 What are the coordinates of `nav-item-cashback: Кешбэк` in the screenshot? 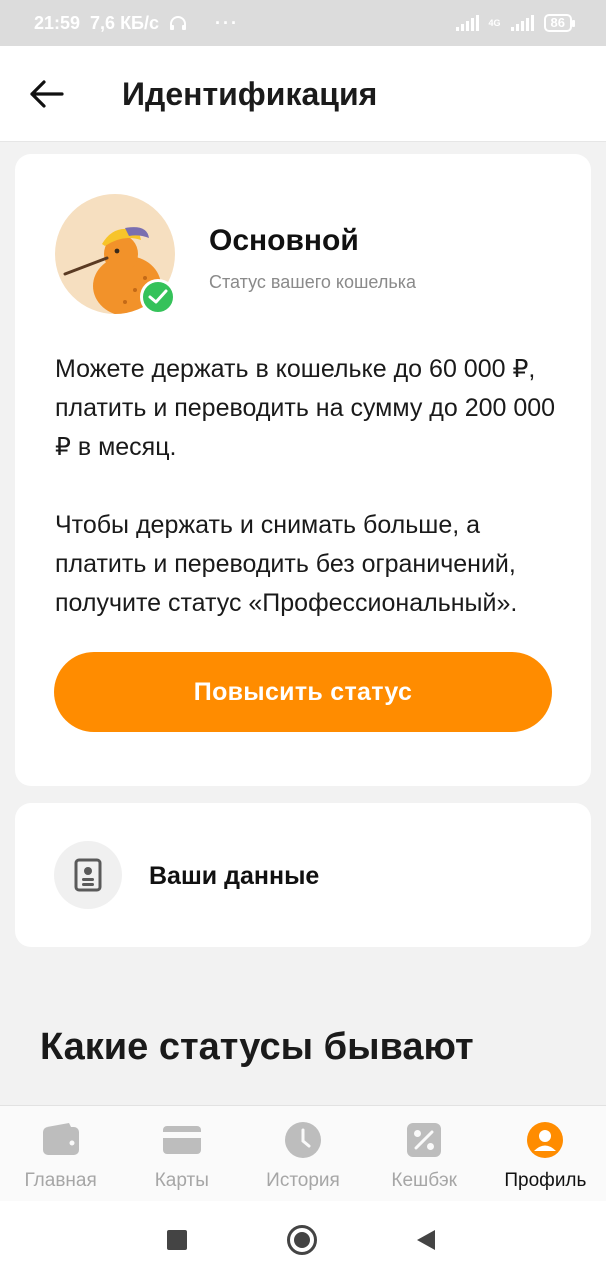 It's located at (424, 1153).